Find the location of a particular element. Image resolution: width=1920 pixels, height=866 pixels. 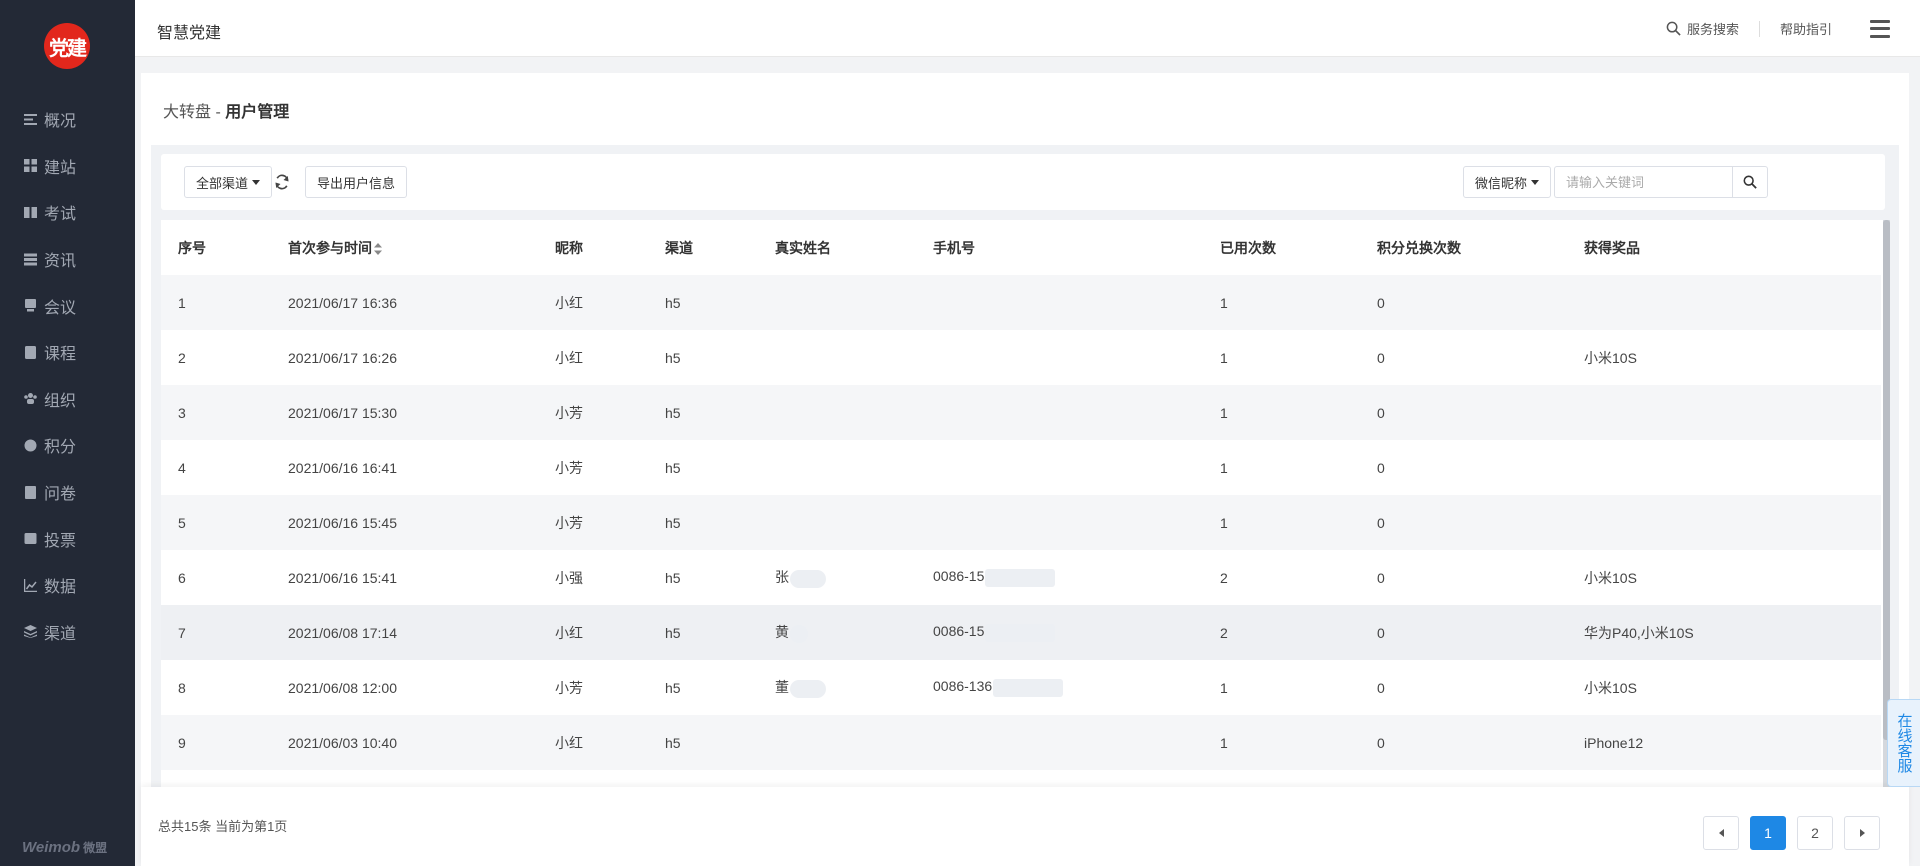

top-actions: 服务搜索 帮助指引 is located at coordinates (1793, 28).